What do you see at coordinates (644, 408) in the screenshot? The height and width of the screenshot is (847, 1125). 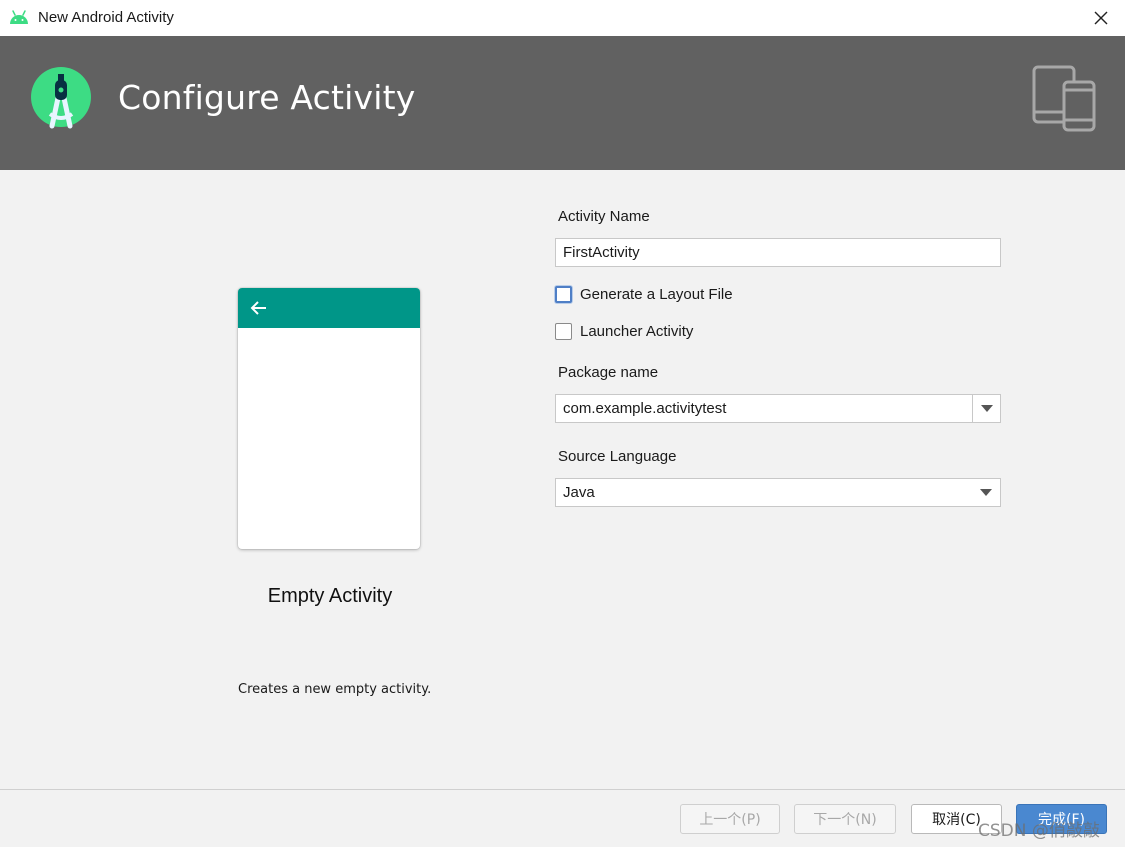 I see `package-name-value: com.example.activitytest` at bounding box center [644, 408].